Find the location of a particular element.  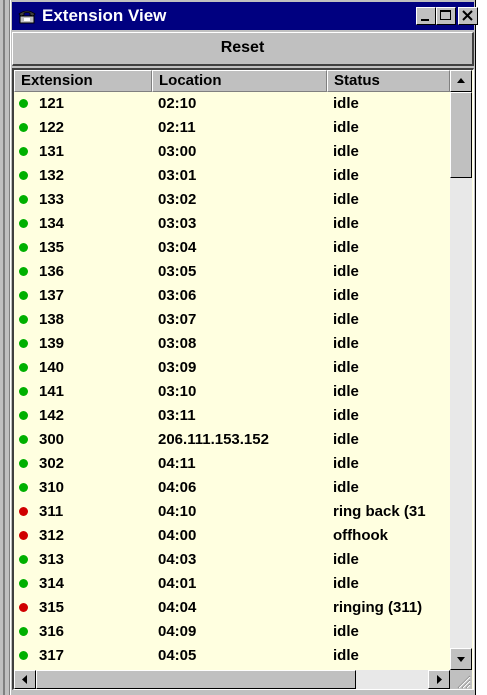

vertical-scroll-thumb is located at coordinates (461, 135).